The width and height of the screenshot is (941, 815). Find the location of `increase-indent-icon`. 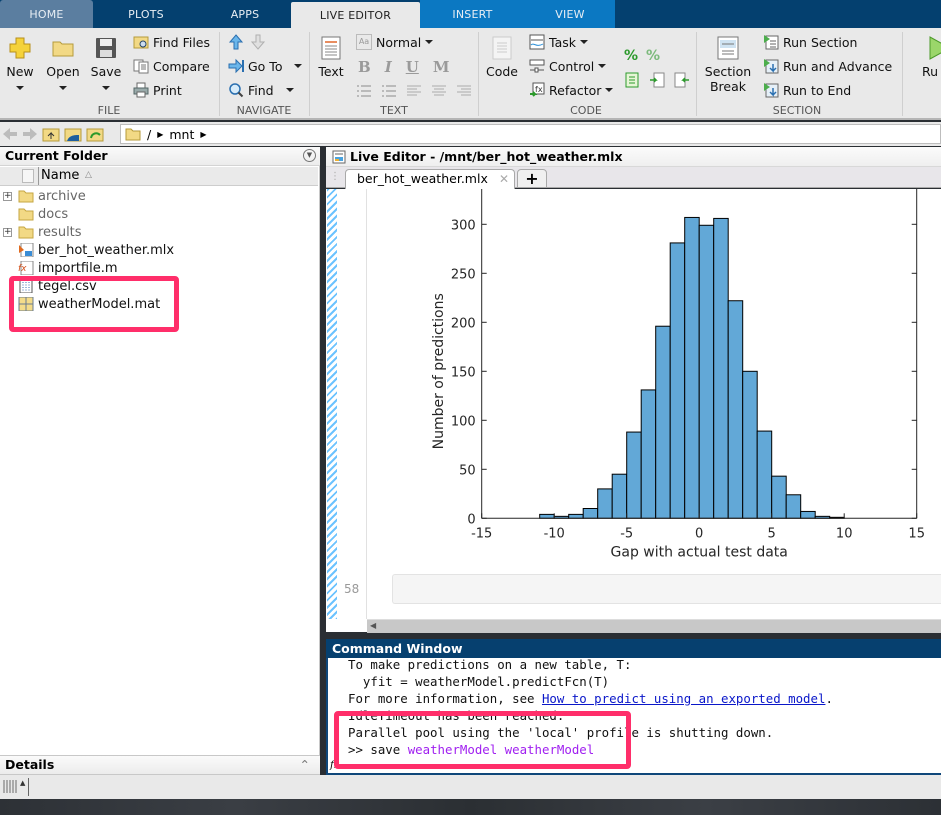

increase-indent-icon is located at coordinates (657, 80).